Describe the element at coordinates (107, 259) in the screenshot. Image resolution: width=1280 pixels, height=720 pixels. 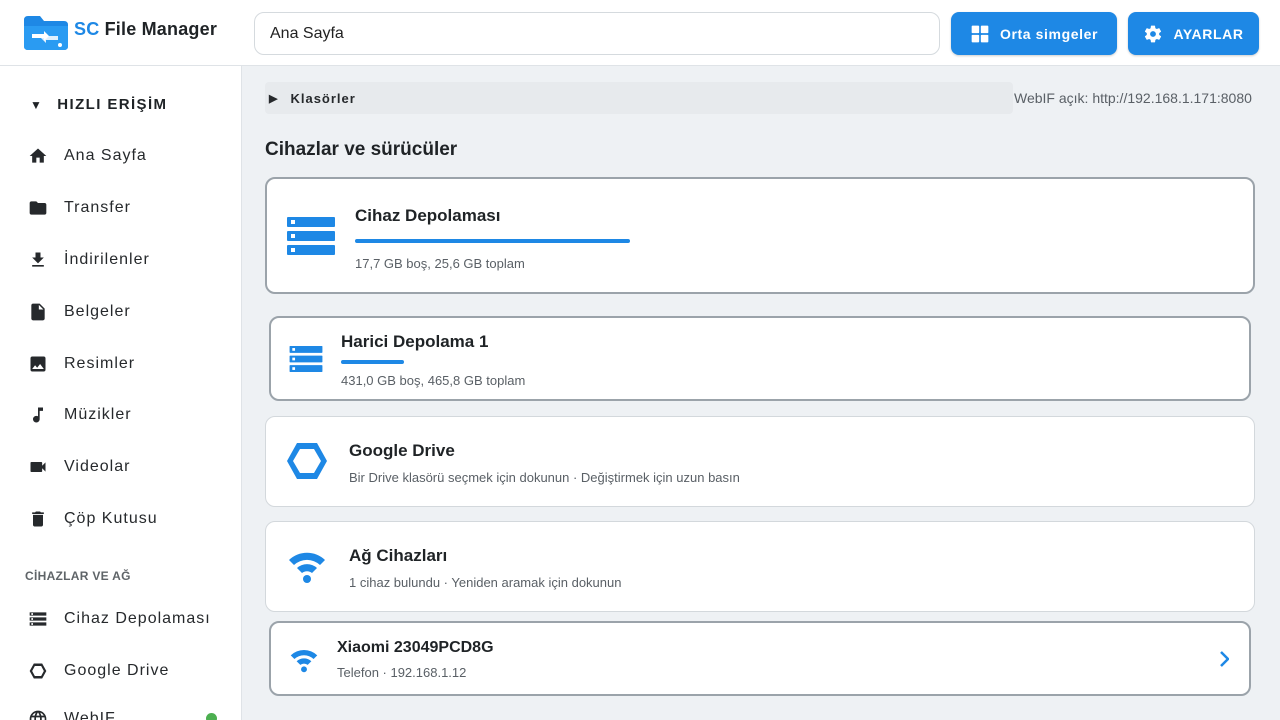
I see `sidebar-item-label: İndirilenler` at that location.